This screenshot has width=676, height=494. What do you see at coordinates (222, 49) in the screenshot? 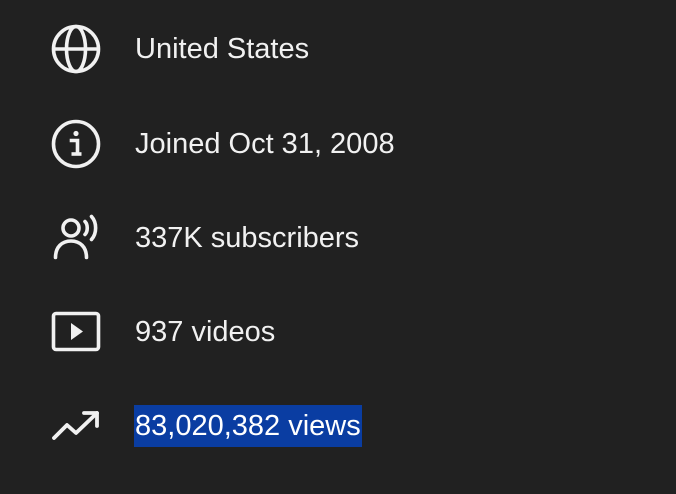
I see `location-text: United States` at bounding box center [222, 49].